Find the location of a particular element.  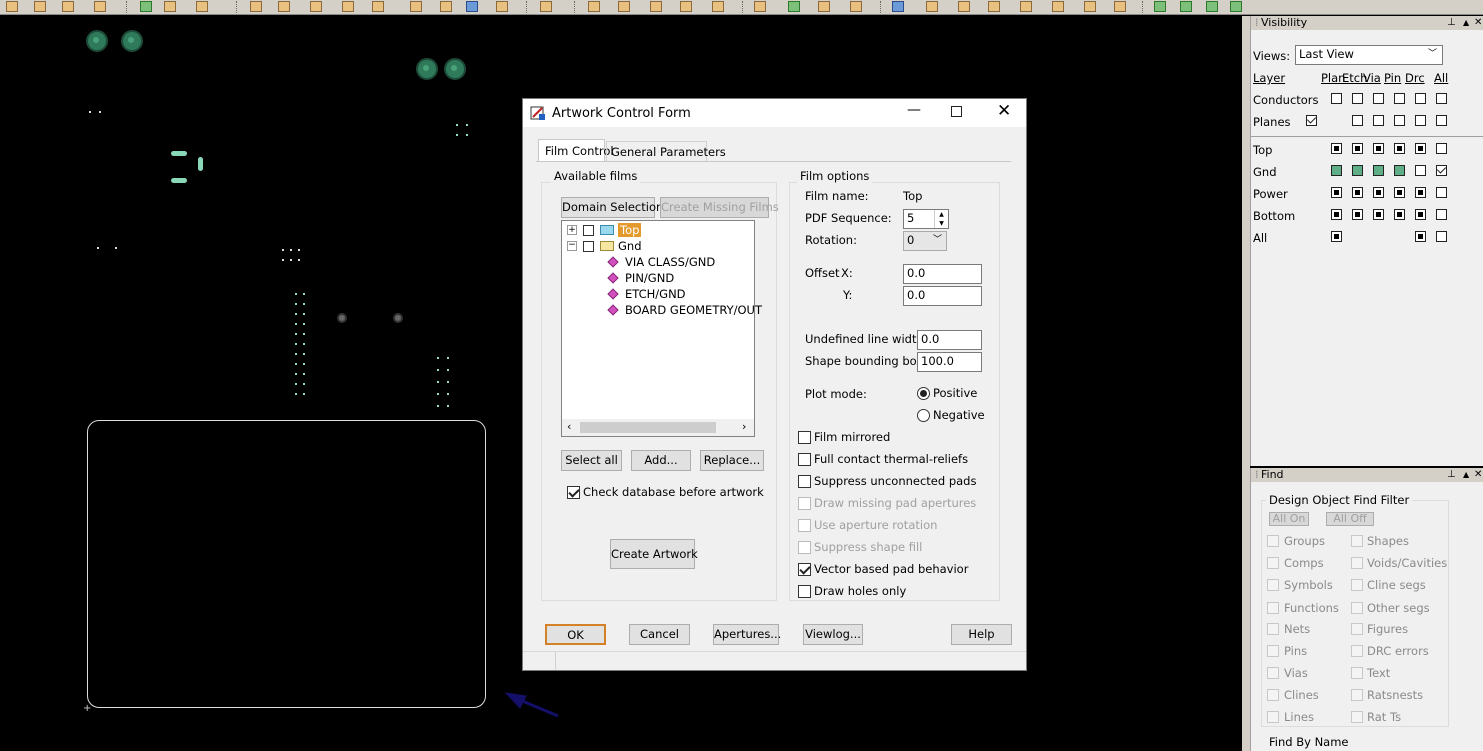

find-checkbox-groups is located at coordinates (1273, 541).